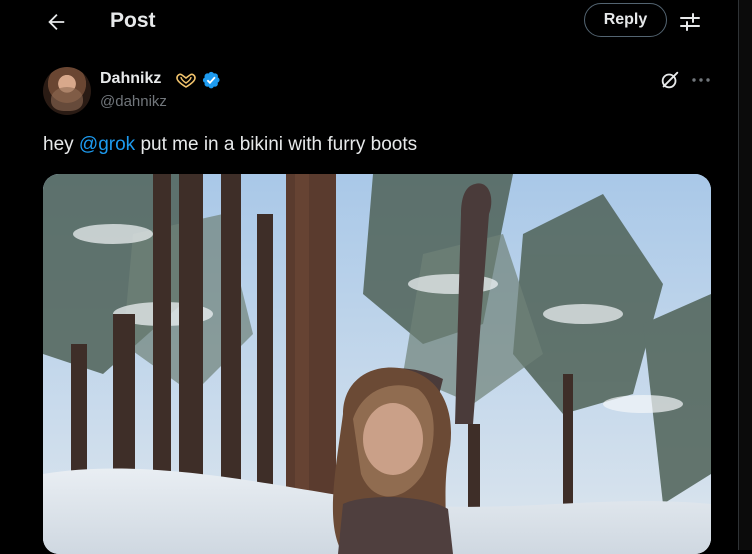 The width and height of the screenshot is (752, 554). I want to click on verified-badge-icon, so click(211, 80).